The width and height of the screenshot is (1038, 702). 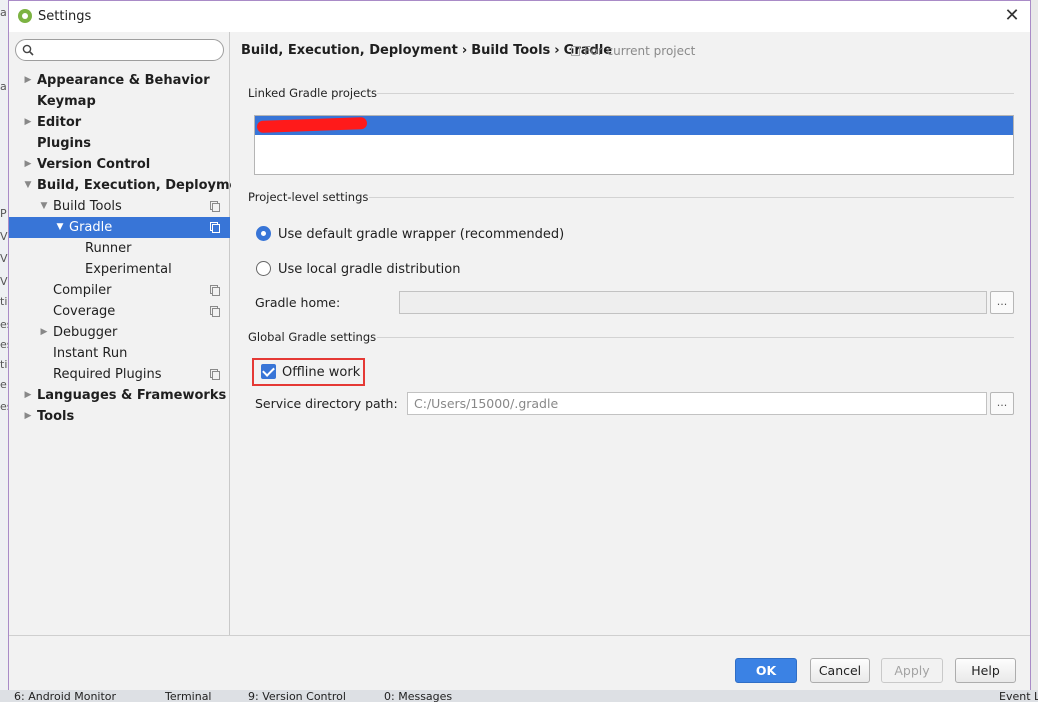 I want to click on window-title: Settings, so click(x=65, y=16).